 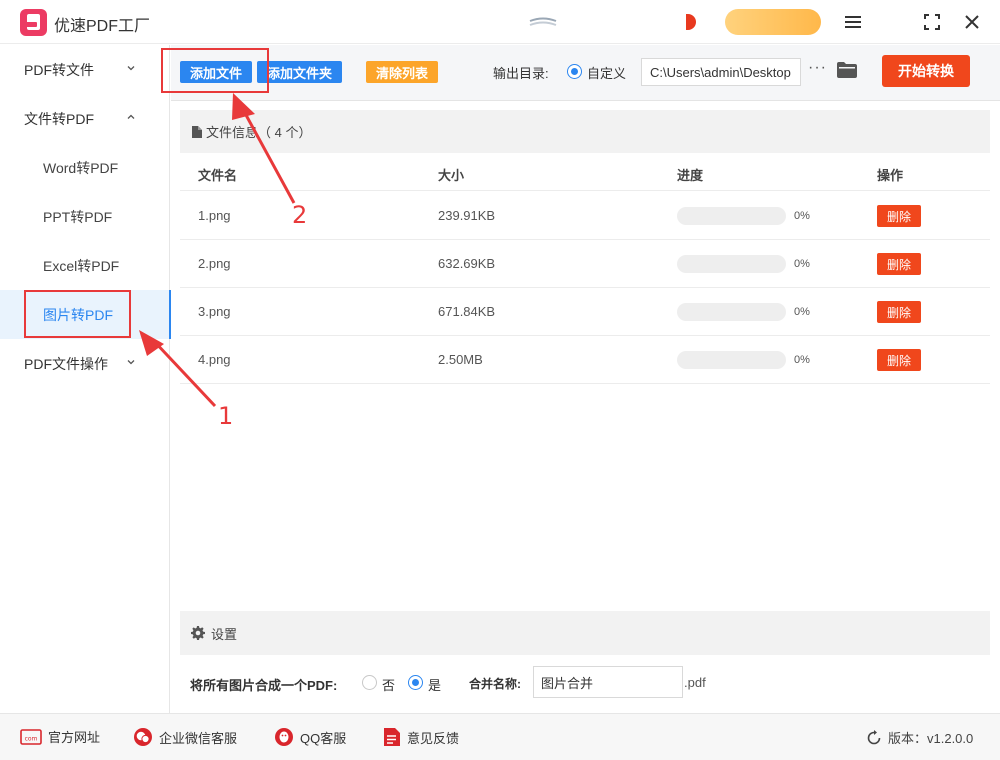 I want to click on sidebar-item-file-to-pdf: 文件转PDF, so click(x=85, y=118).